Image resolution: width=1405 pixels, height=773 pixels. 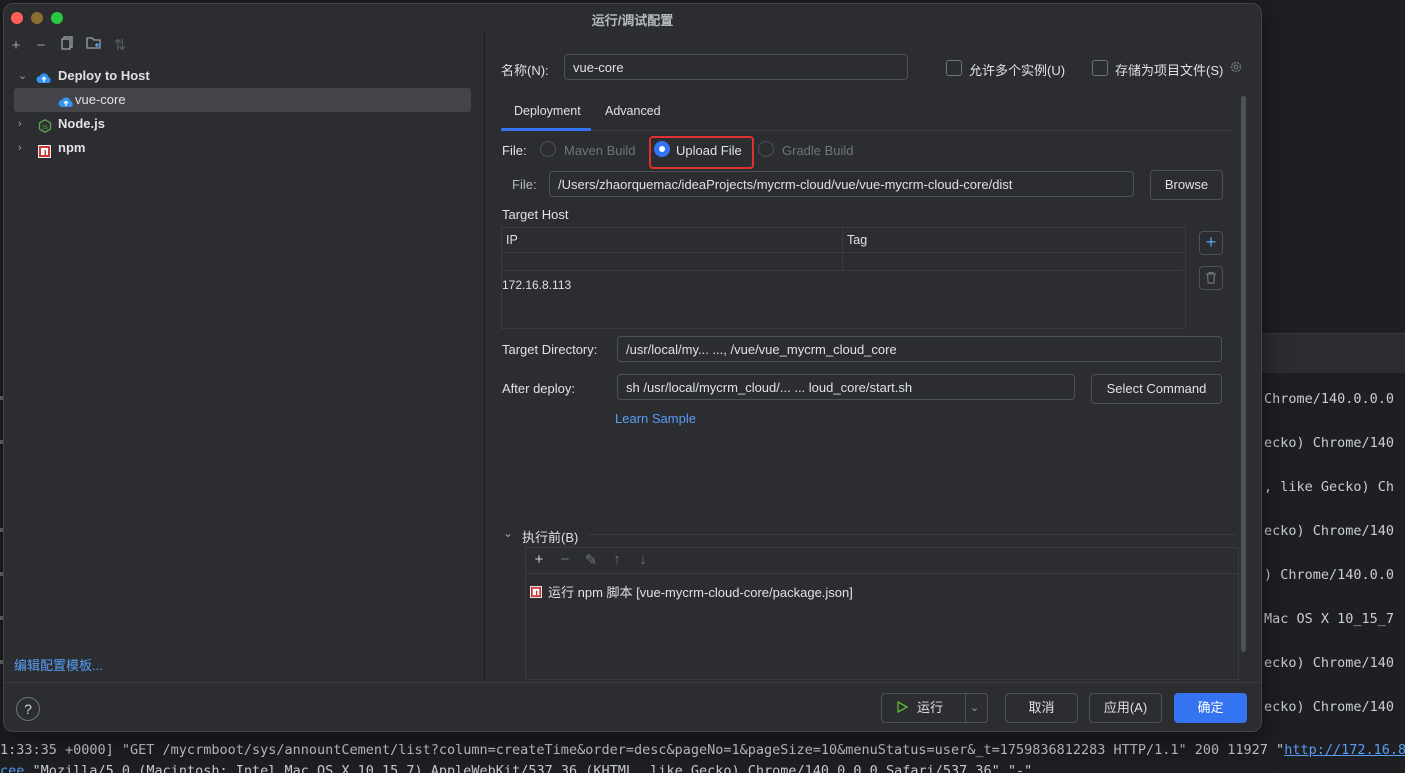 I want to click on move-down-icon: ↓, so click(x=643, y=559).